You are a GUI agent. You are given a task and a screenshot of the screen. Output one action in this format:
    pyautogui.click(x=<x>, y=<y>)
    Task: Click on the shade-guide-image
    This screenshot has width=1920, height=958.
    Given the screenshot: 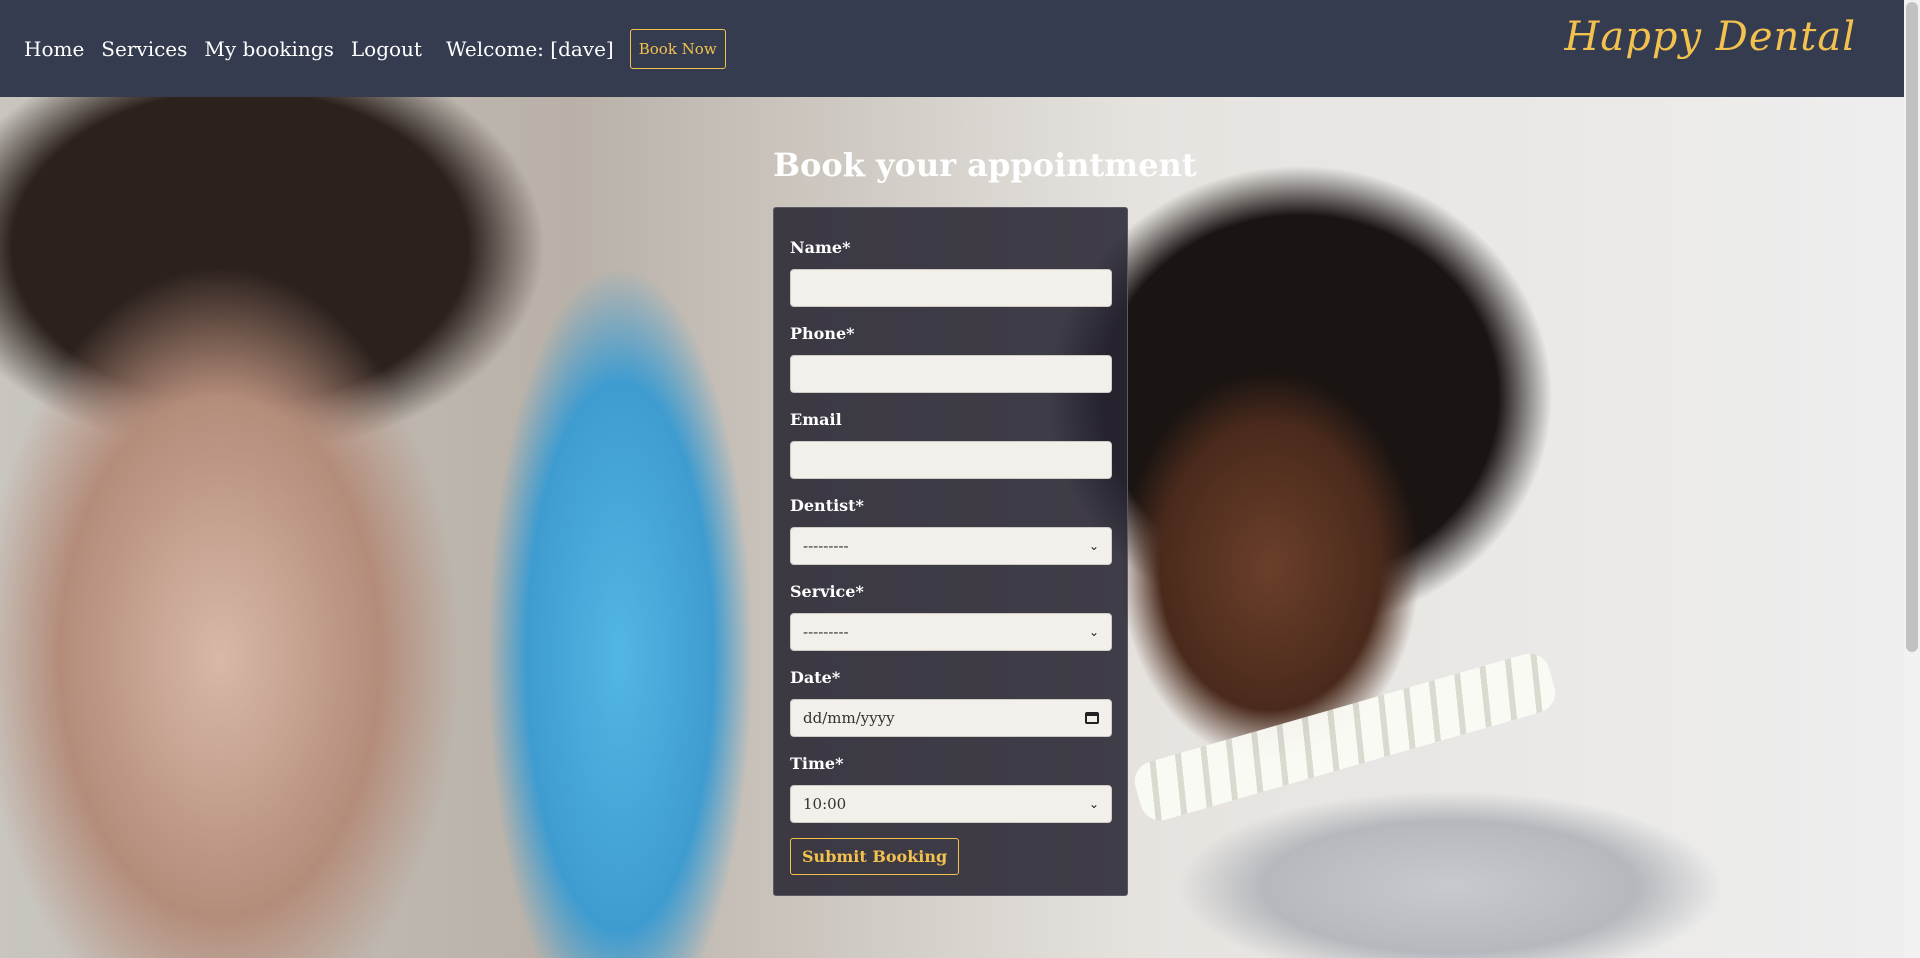 What is the action you would take?
    pyautogui.click(x=1345, y=737)
    